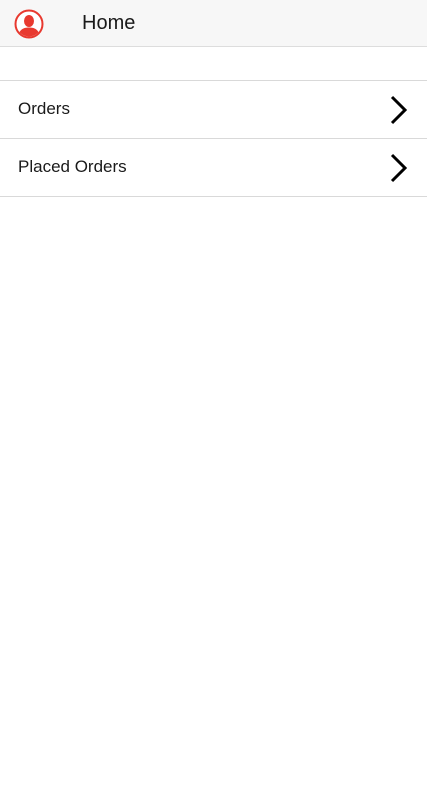  Describe the element at coordinates (109, 23) in the screenshot. I see `page-title: Home` at that location.